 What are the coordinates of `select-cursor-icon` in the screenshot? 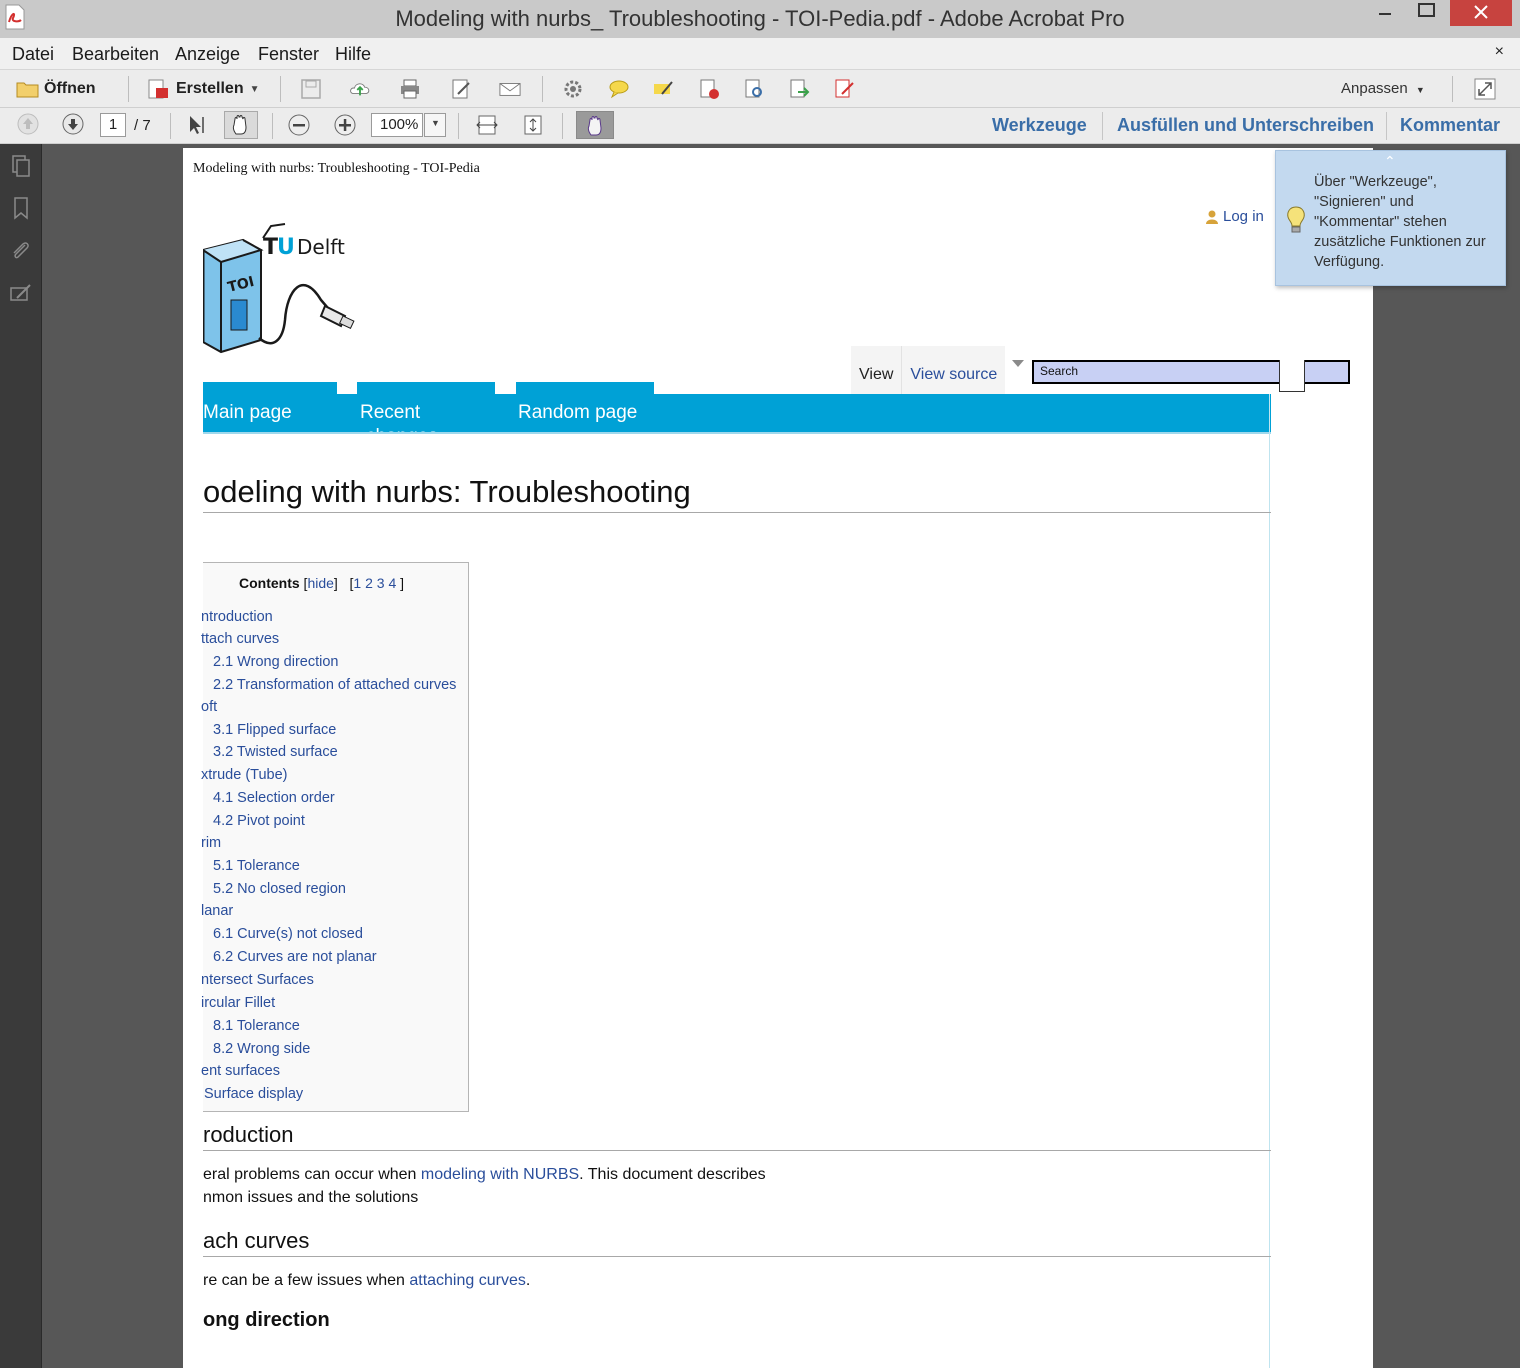 It's located at (197, 125).